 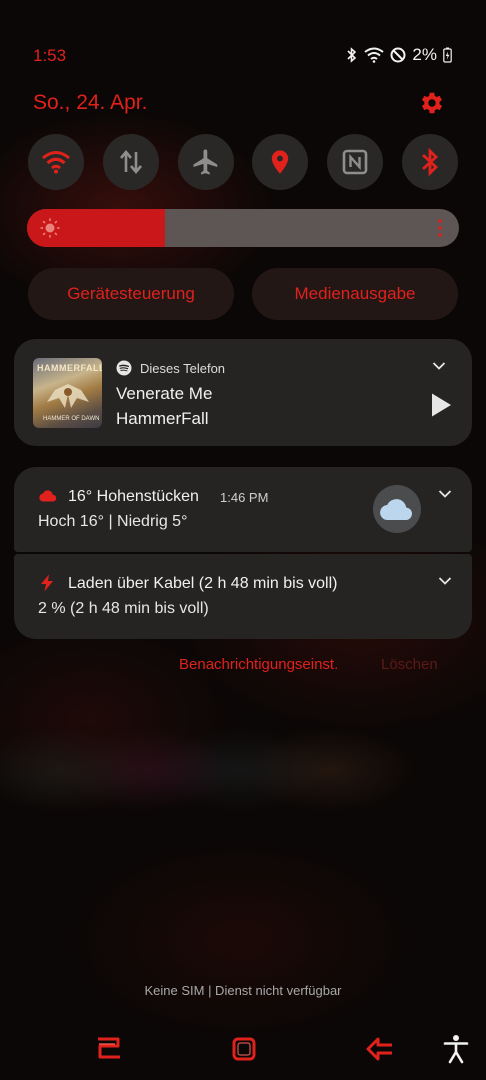 I want to click on date-label: So., 24. Apr., so click(x=90, y=102).